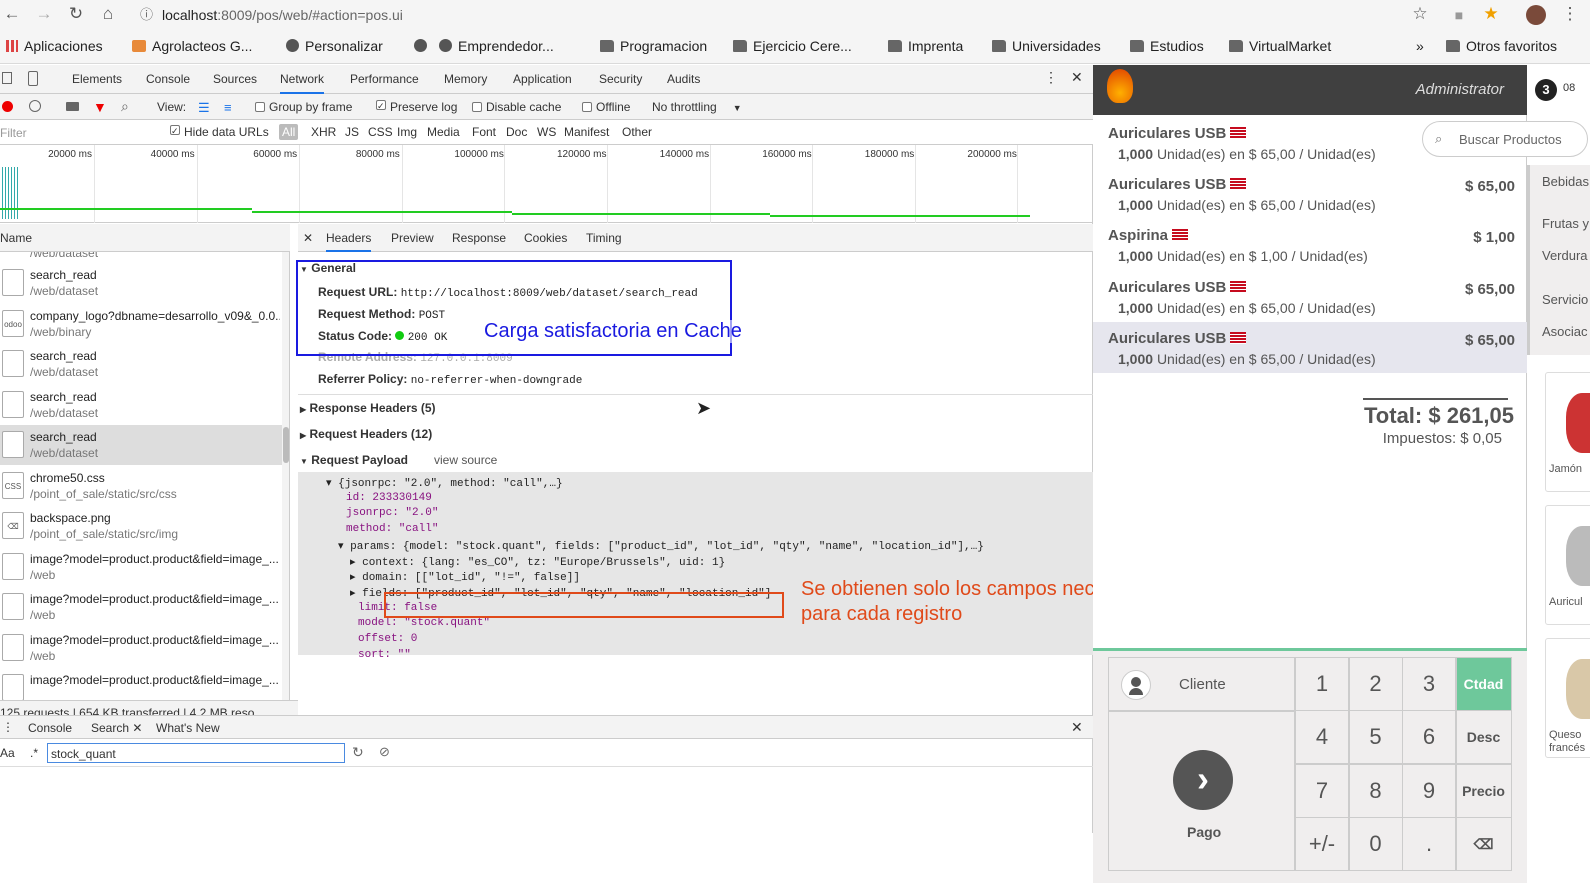 The height and width of the screenshot is (883, 1590). I want to click on filter-type-all: All, so click(289, 132).